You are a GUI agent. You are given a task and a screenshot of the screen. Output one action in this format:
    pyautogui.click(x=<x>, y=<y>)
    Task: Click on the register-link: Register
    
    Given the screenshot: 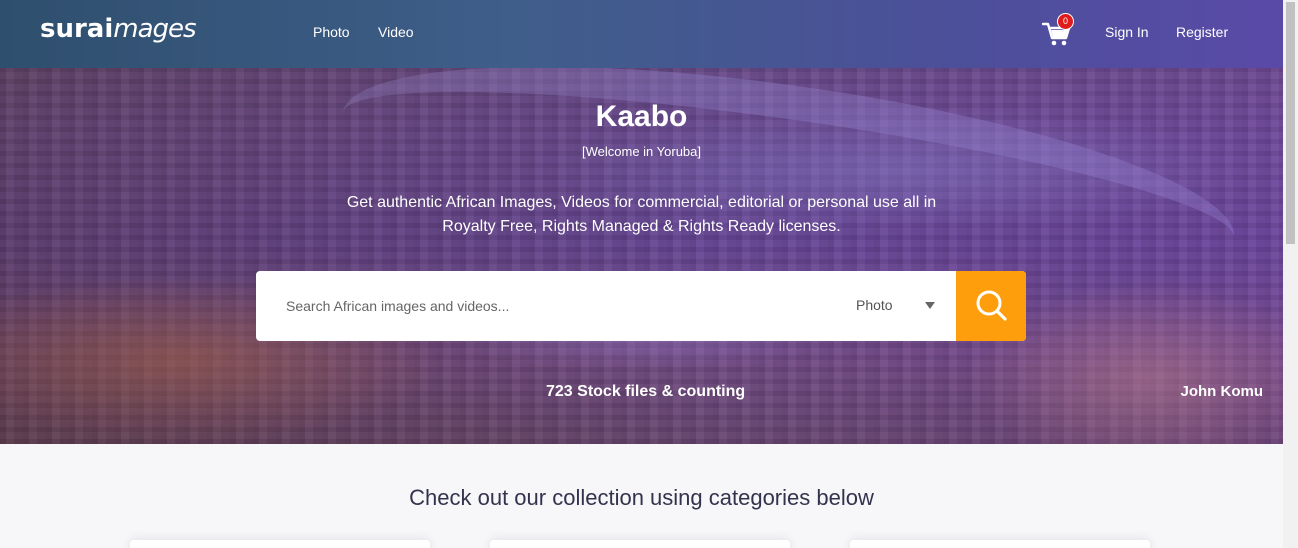 What is the action you would take?
    pyautogui.click(x=1202, y=32)
    